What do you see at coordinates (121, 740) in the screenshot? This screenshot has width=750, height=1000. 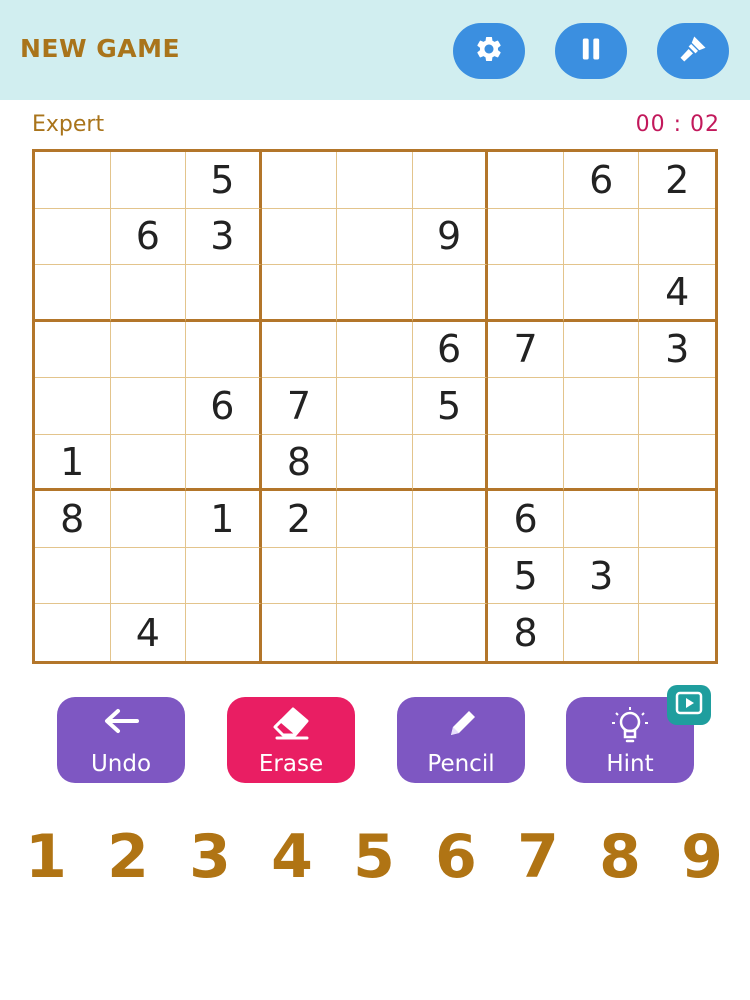 I see `undo-button: Undo` at bounding box center [121, 740].